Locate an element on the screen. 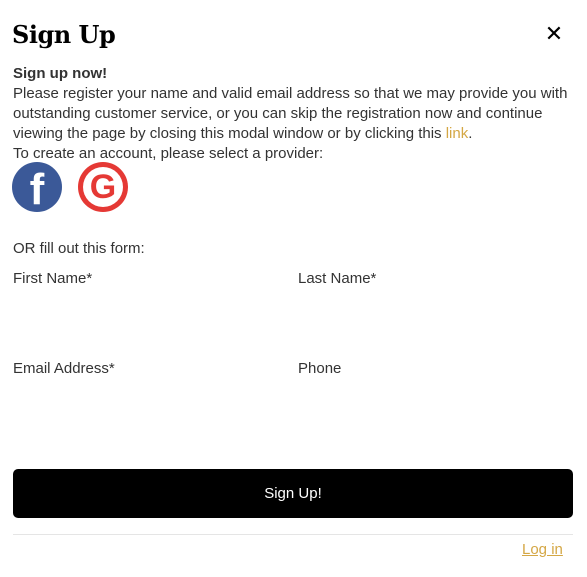 This screenshot has height=577, width=587. email-field: Email Address* is located at coordinates (145, 388).